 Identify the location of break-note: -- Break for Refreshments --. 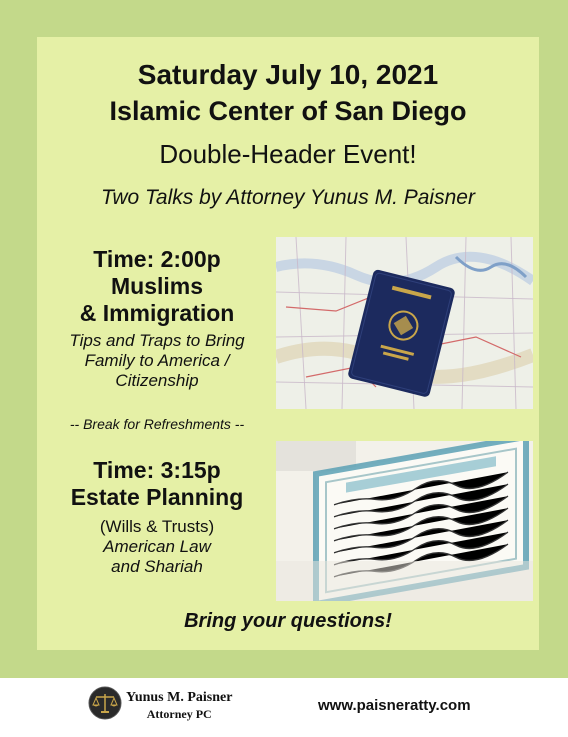
(157, 424).